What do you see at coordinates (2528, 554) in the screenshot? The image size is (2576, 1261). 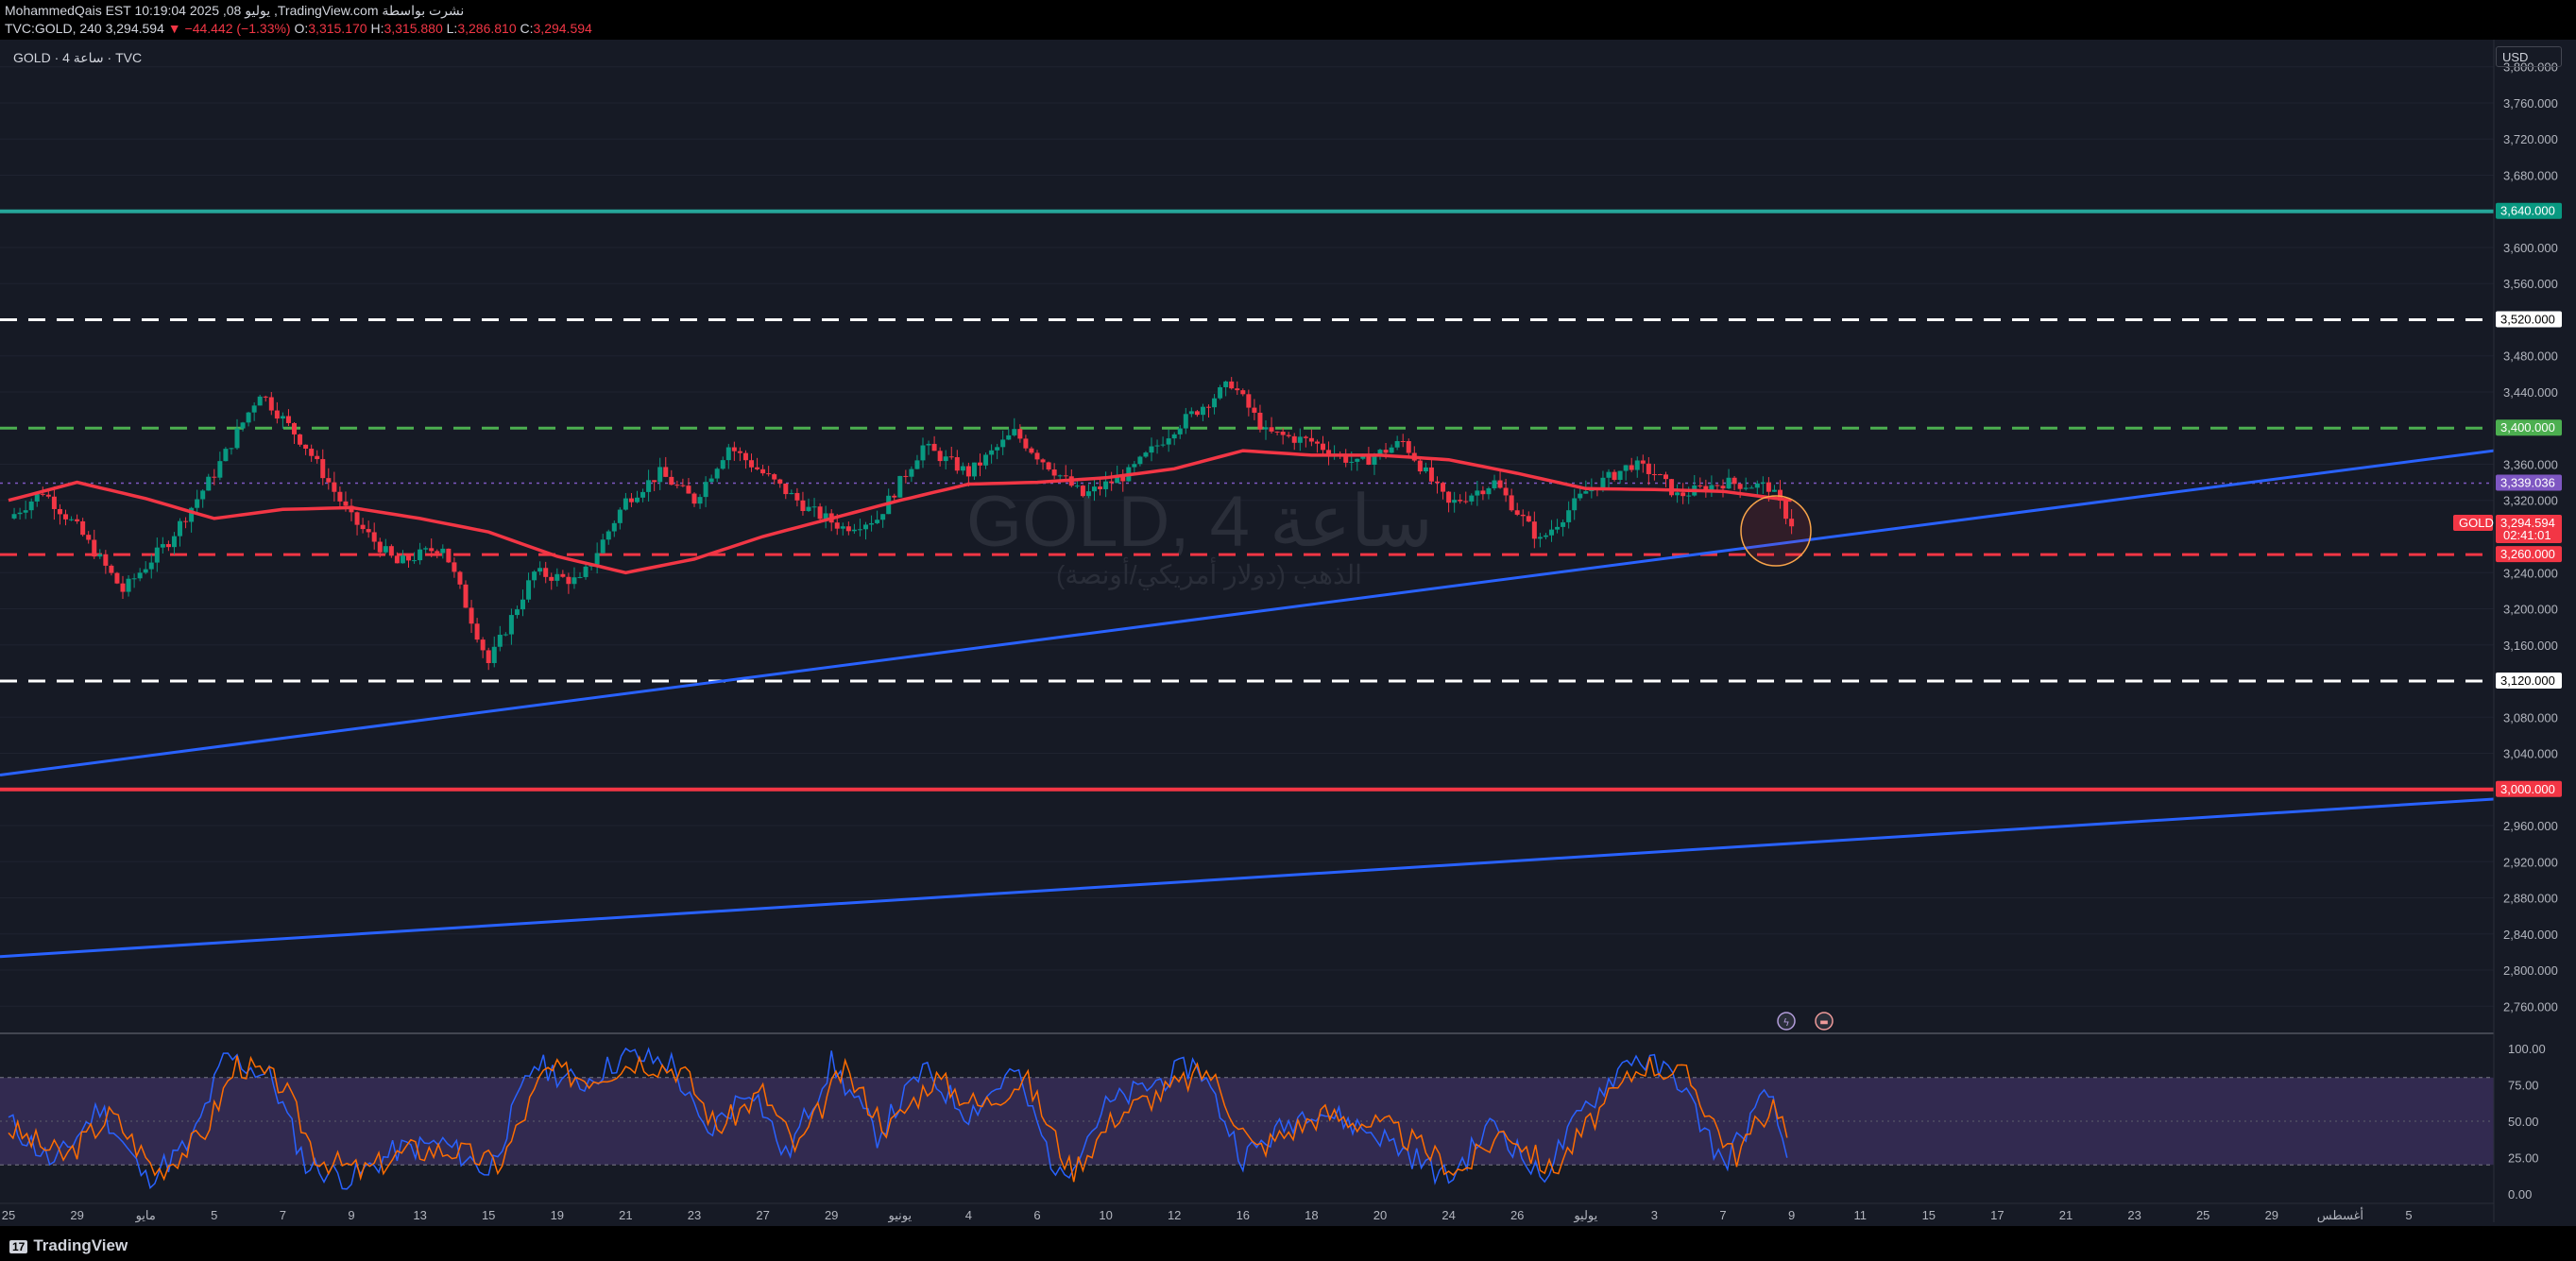 I see `price-tag-label: 3,260.000` at bounding box center [2528, 554].